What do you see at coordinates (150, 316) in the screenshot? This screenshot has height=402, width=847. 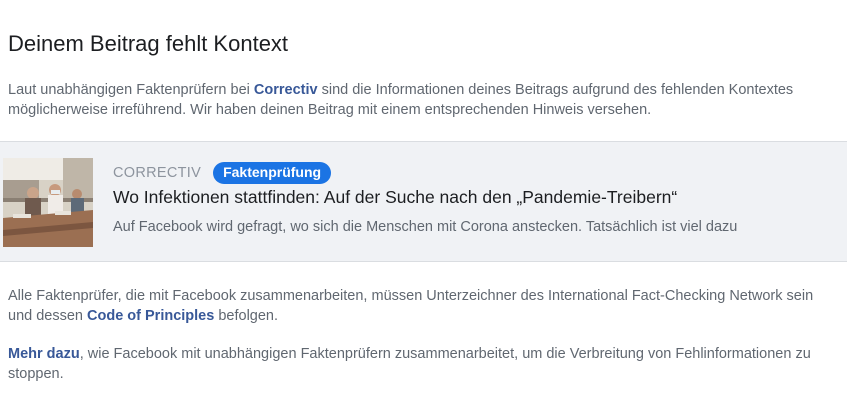 I see `code-of-principles-link: Code of Principles` at bounding box center [150, 316].